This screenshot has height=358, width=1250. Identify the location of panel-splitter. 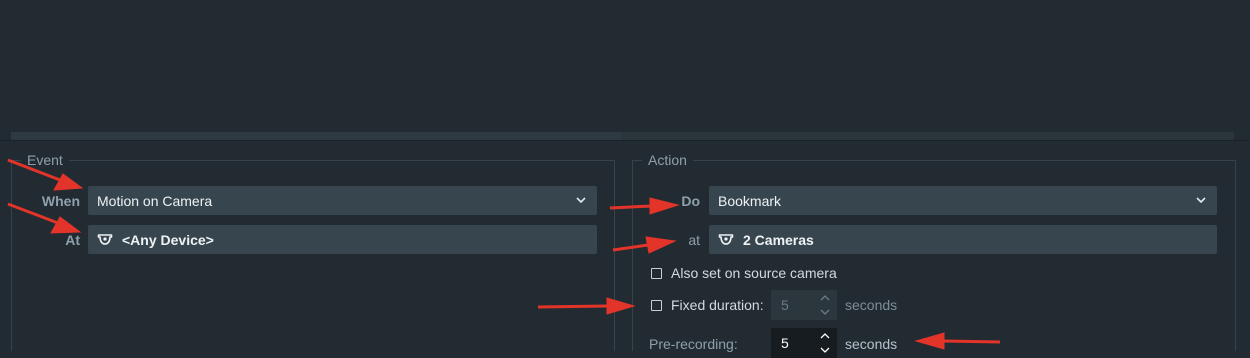
(622, 136).